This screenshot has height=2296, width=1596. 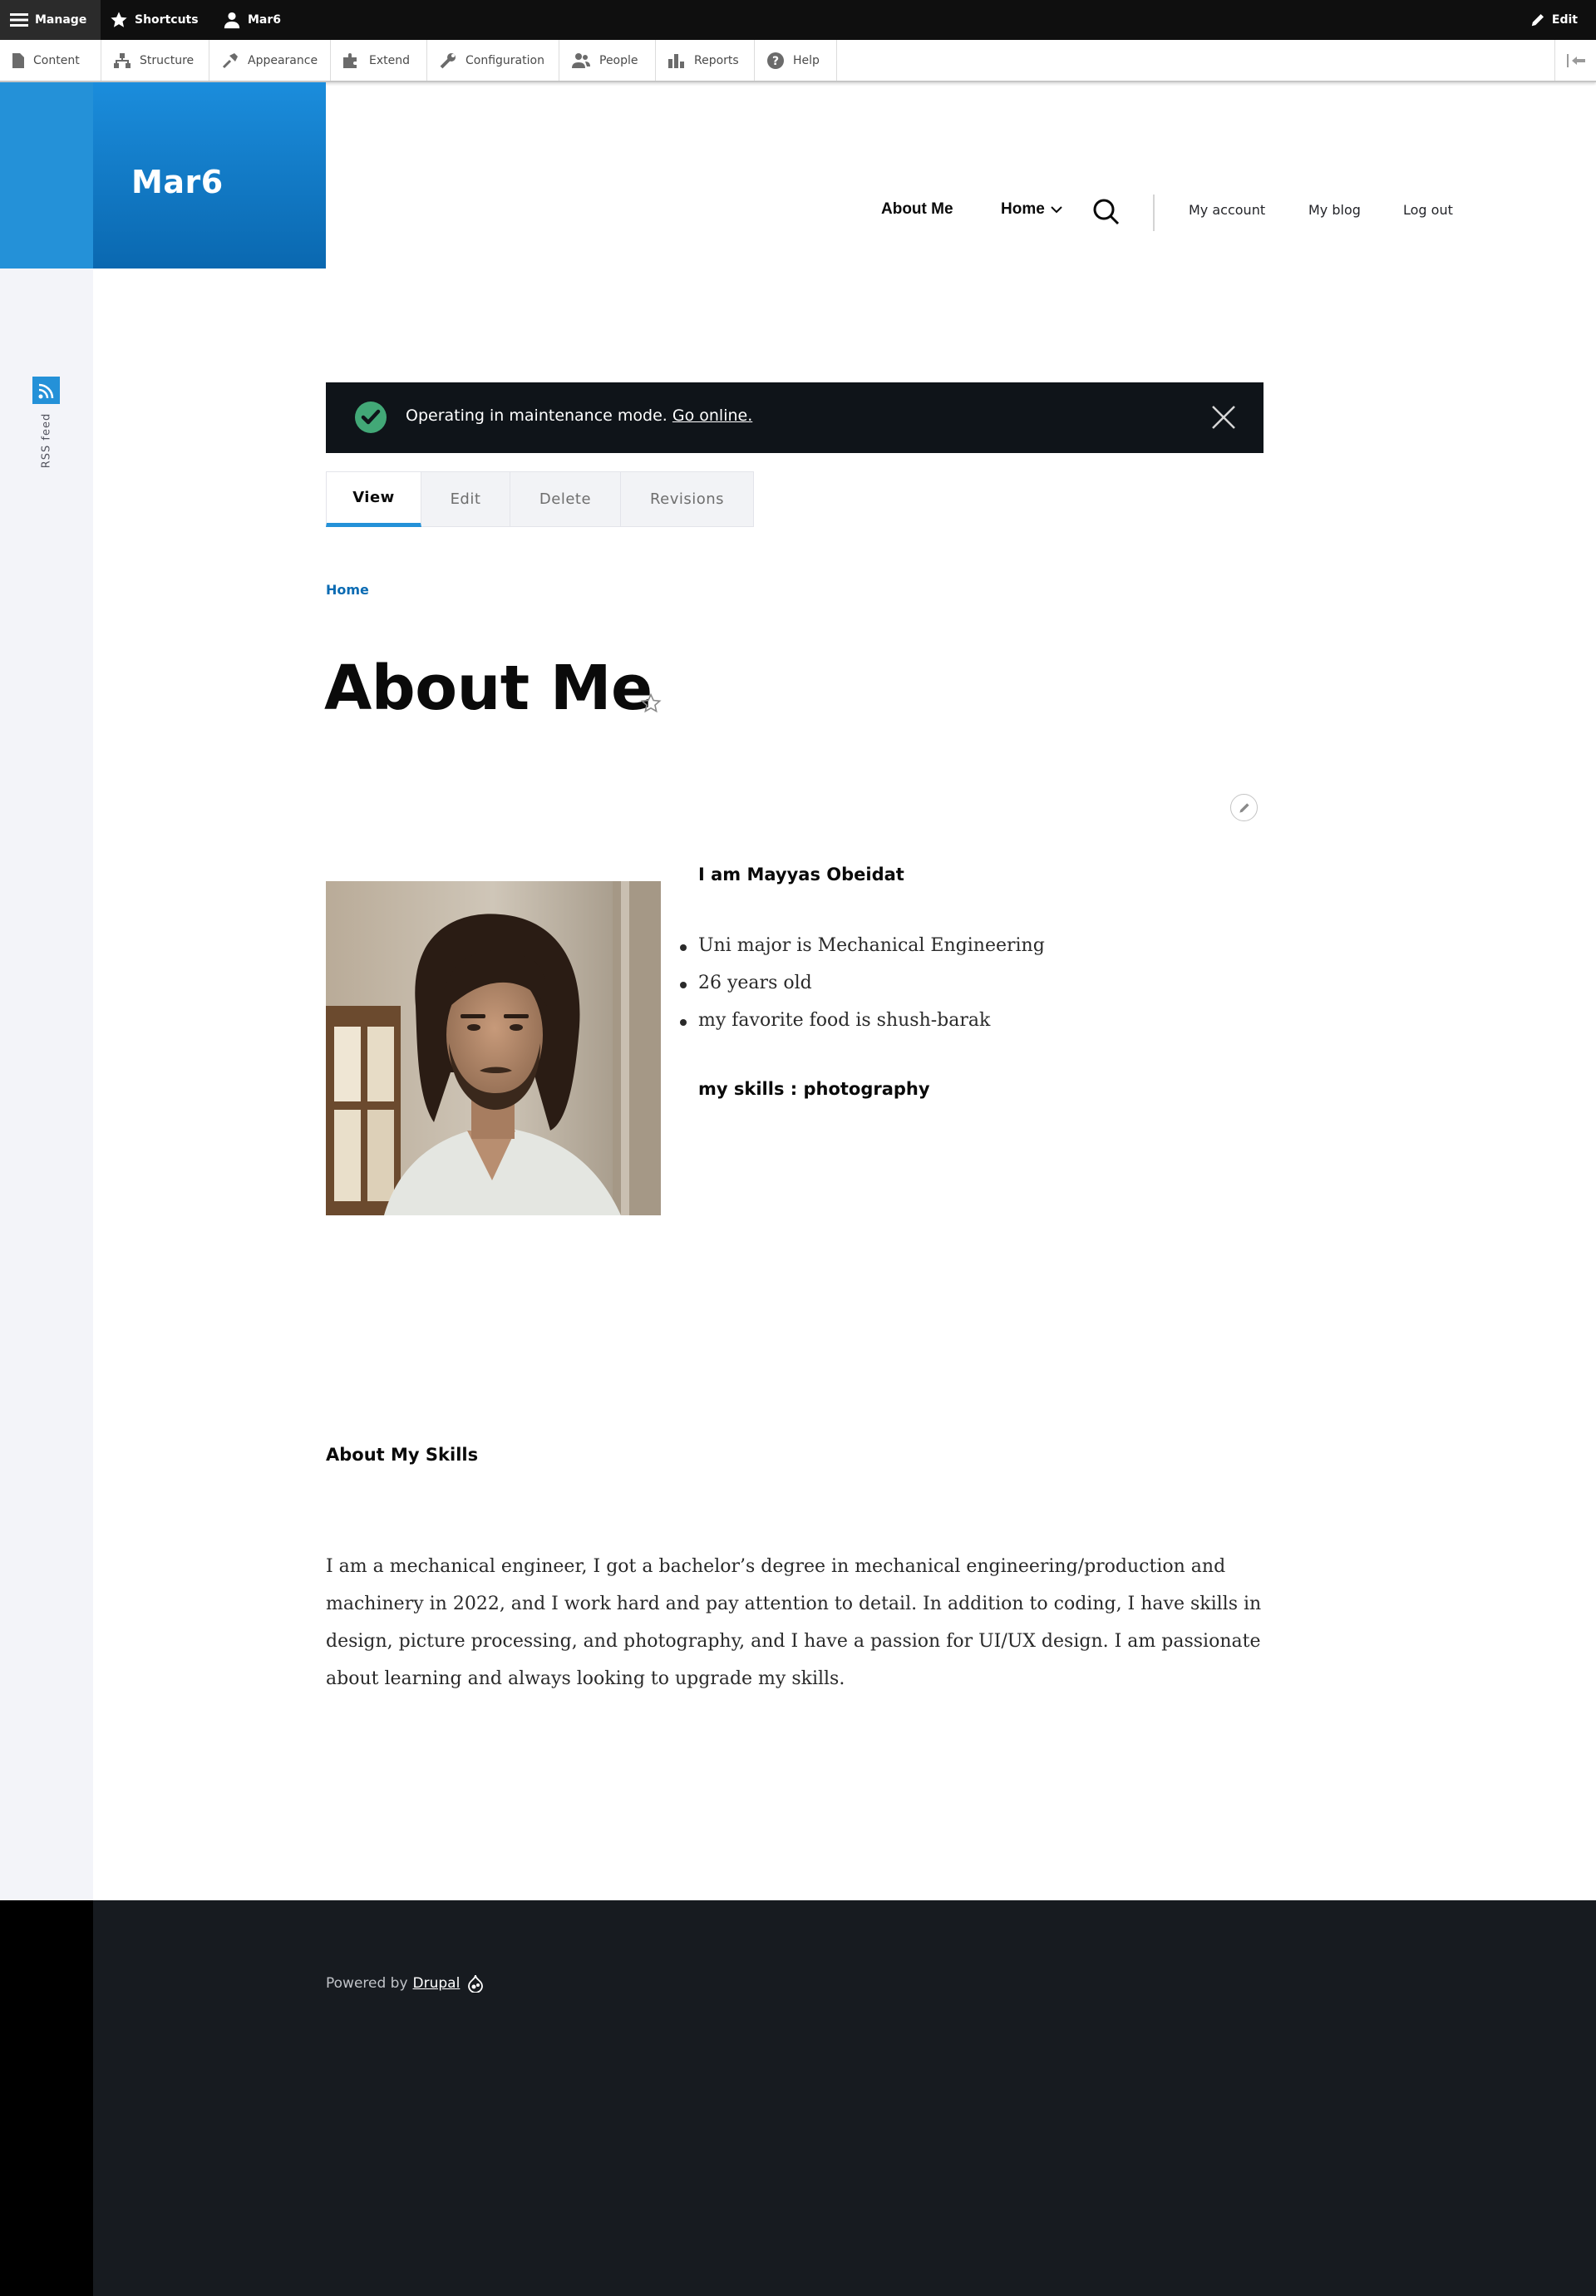 What do you see at coordinates (46, 175) in the screenshot?
I see `brand-accent` at bounding box center [46, 175].